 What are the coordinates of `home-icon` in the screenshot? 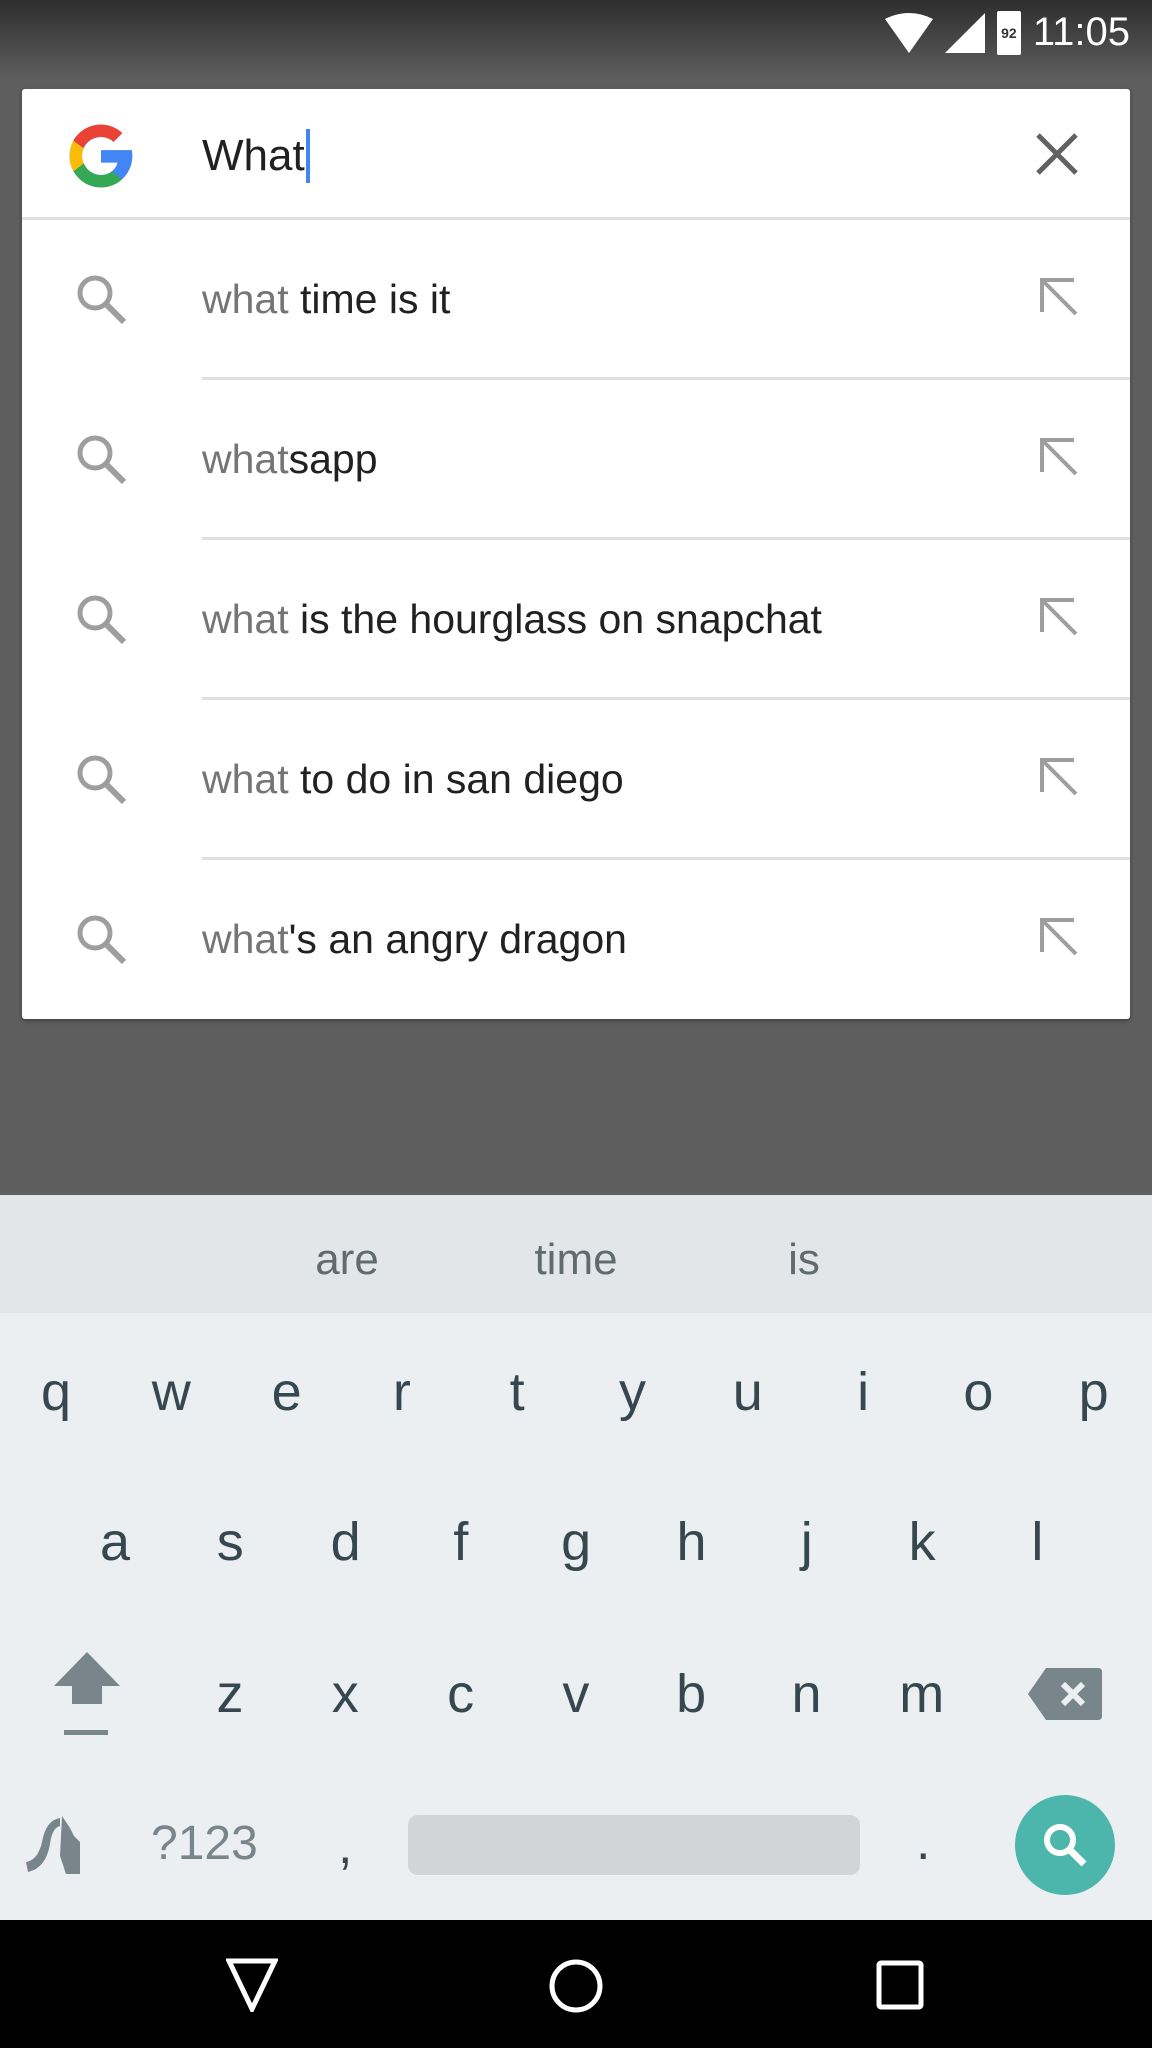 It's located at (576, 1986).